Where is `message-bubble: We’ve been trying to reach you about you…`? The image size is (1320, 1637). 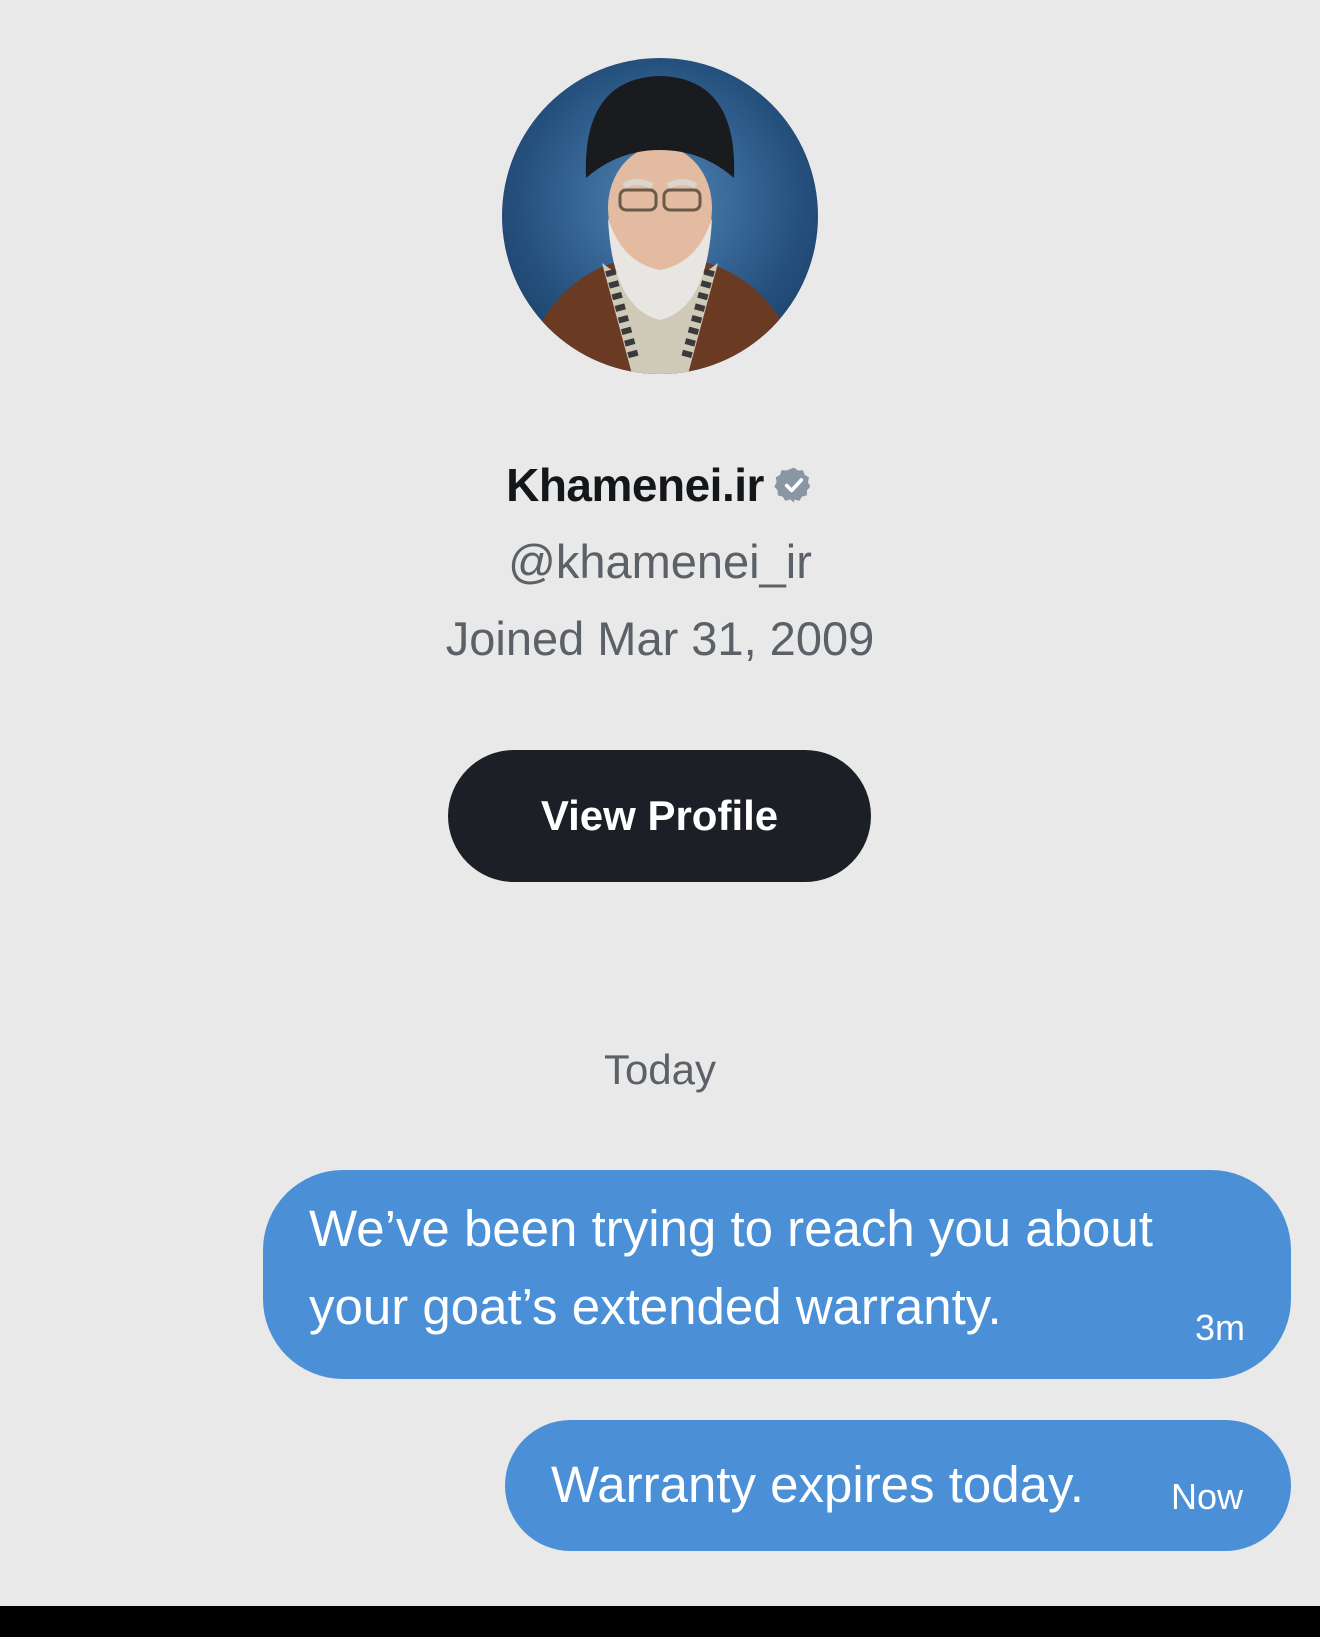 message-bubble: We’ve been trying to reach you about you… is located at coordinates (777, 1274).